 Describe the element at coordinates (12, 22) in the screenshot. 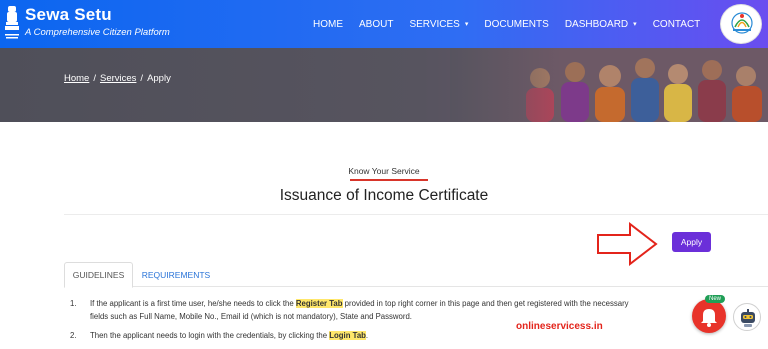

I see `national-emblem-icon` at that location.